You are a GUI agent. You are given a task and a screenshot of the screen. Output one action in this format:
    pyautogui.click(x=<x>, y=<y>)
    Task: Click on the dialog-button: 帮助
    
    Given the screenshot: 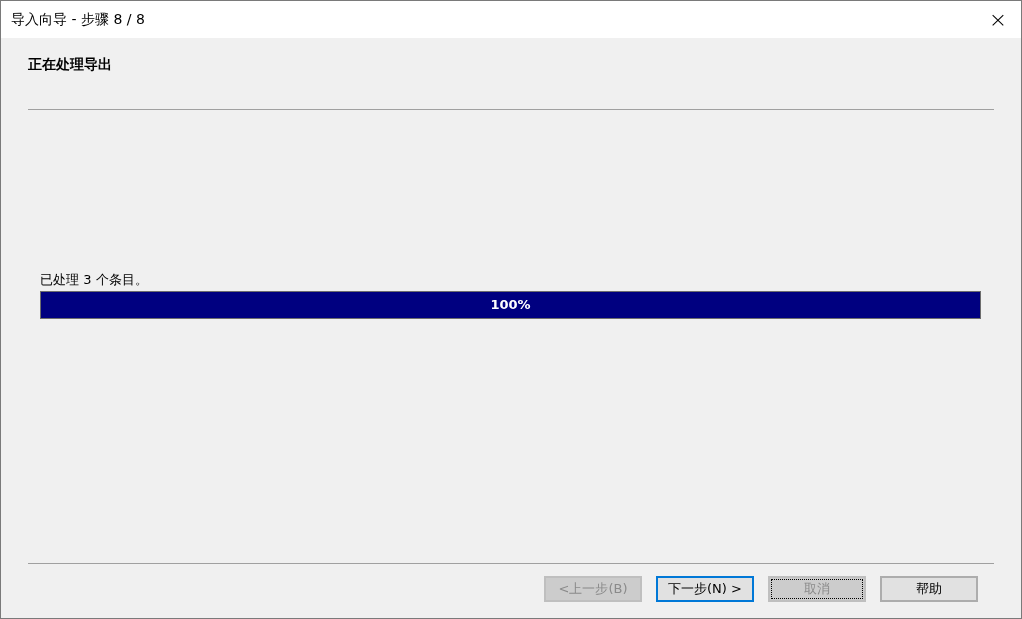 What is the action you would take?
    pyautogui.click(x=929, y=589)
    